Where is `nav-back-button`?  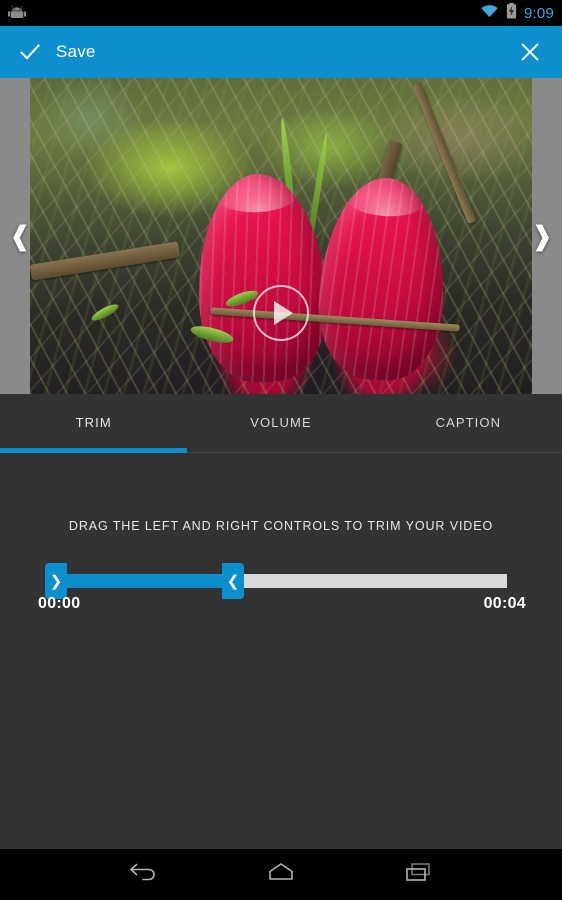
nav-back-button is located at coordinates (143, 875).